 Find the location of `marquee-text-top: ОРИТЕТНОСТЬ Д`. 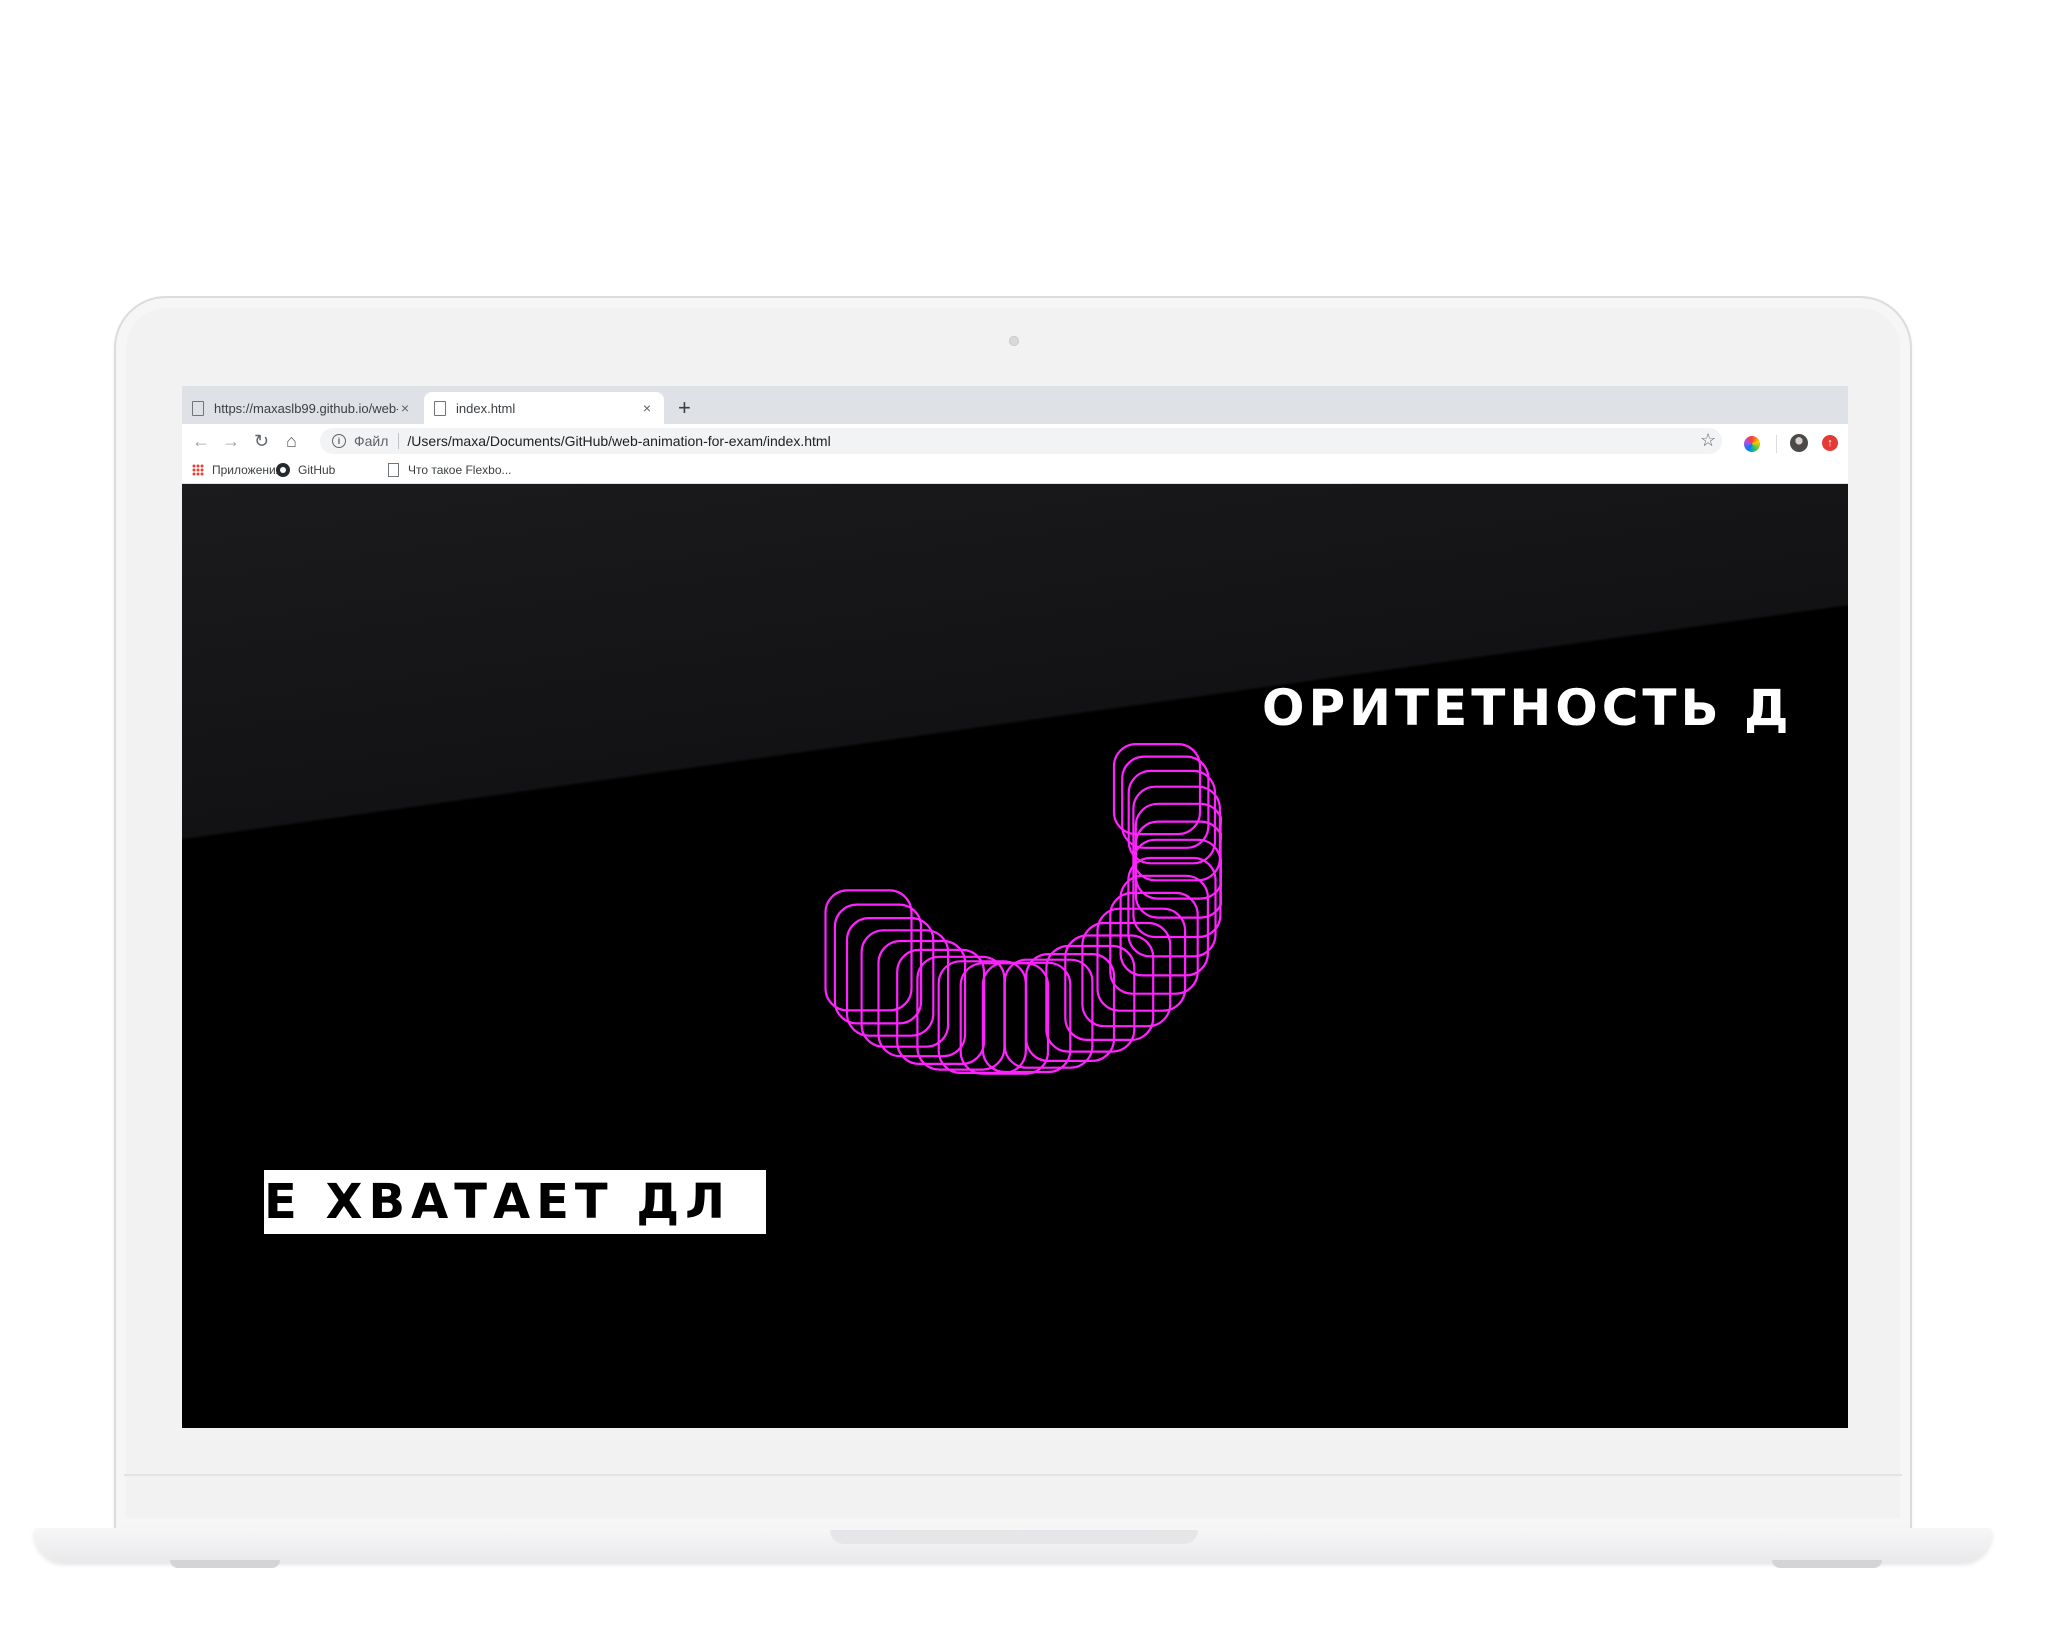

marquee-text-top: ОРИТЕТНОСТЬ Д is located at coordinates (1527, 708).